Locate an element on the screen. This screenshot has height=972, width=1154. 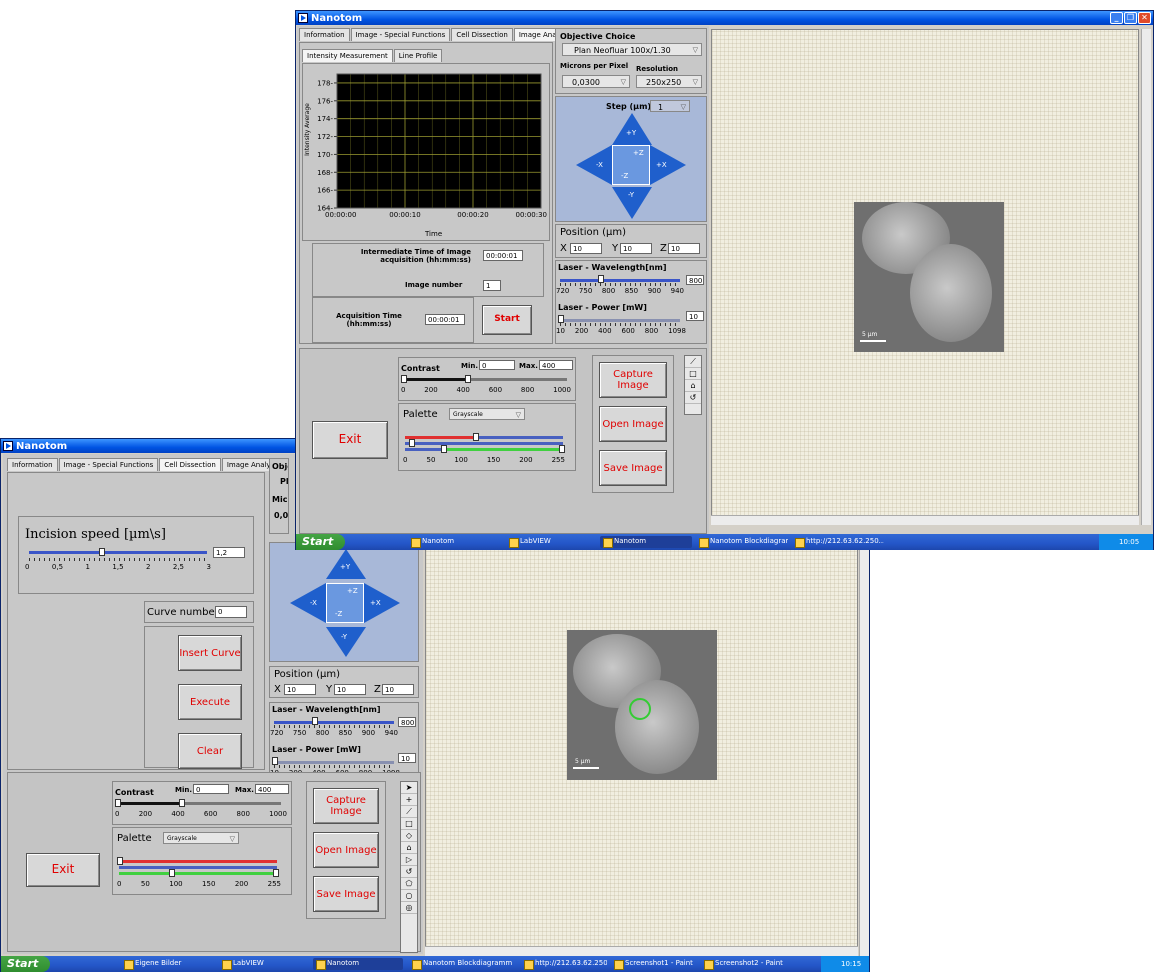
canvas-hscroll is located at coordinates (925, 520).